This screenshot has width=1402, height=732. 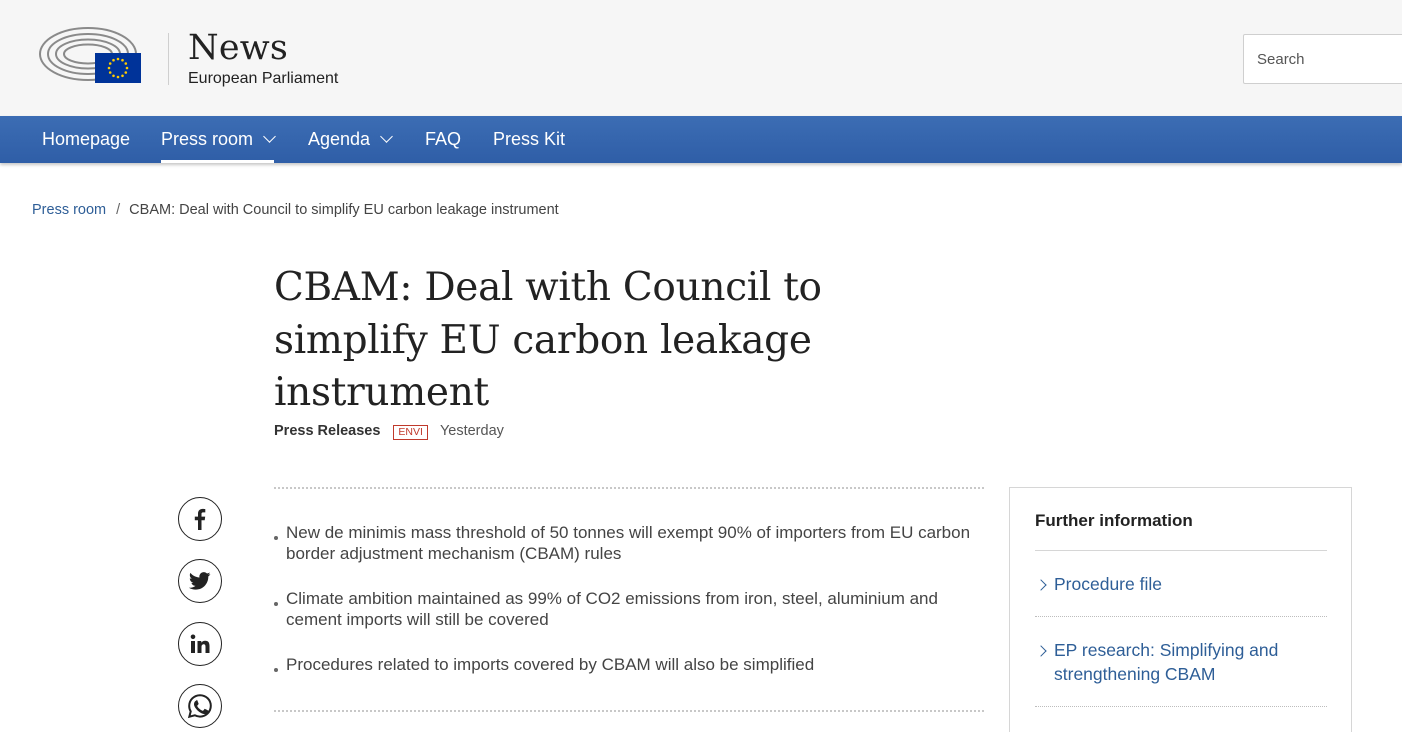 I want to click on nav-item-label: FAQ, so click(x=443, y=139).